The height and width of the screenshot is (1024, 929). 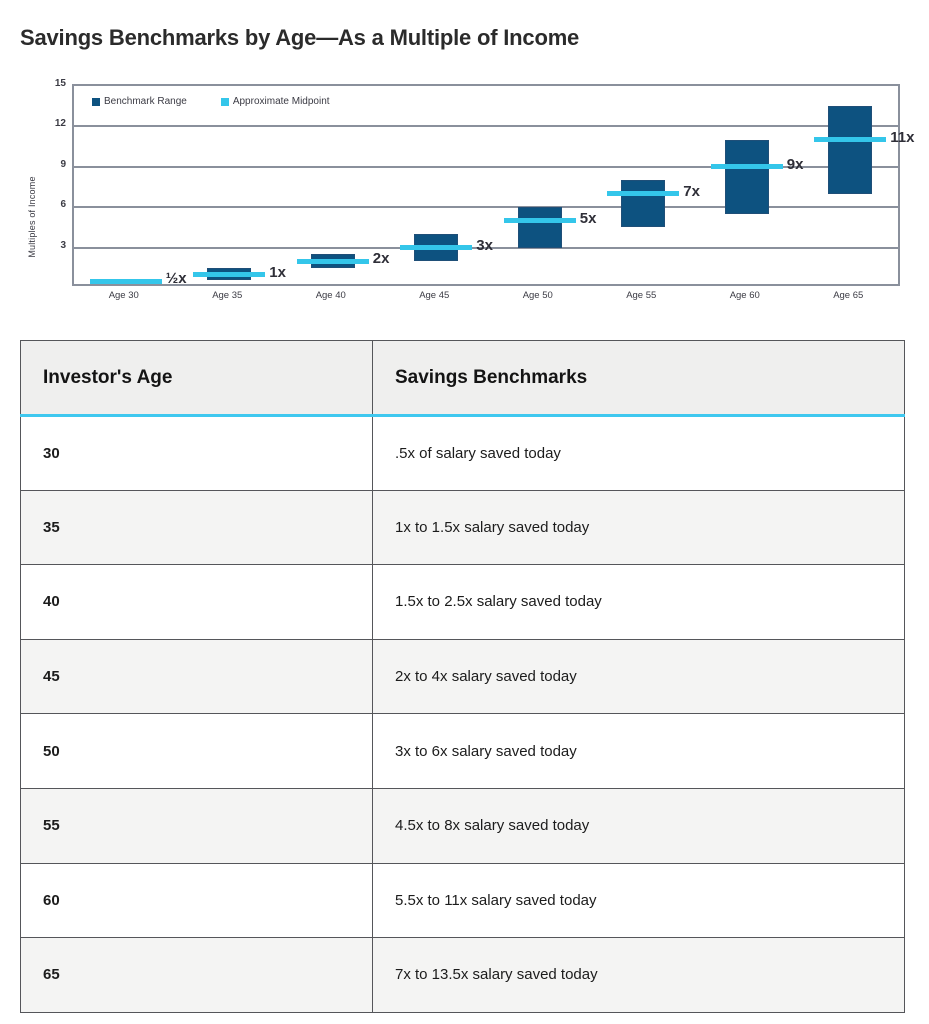 I want to click on x-axis-tick-label: Age 55, so click(x=641, y=295).